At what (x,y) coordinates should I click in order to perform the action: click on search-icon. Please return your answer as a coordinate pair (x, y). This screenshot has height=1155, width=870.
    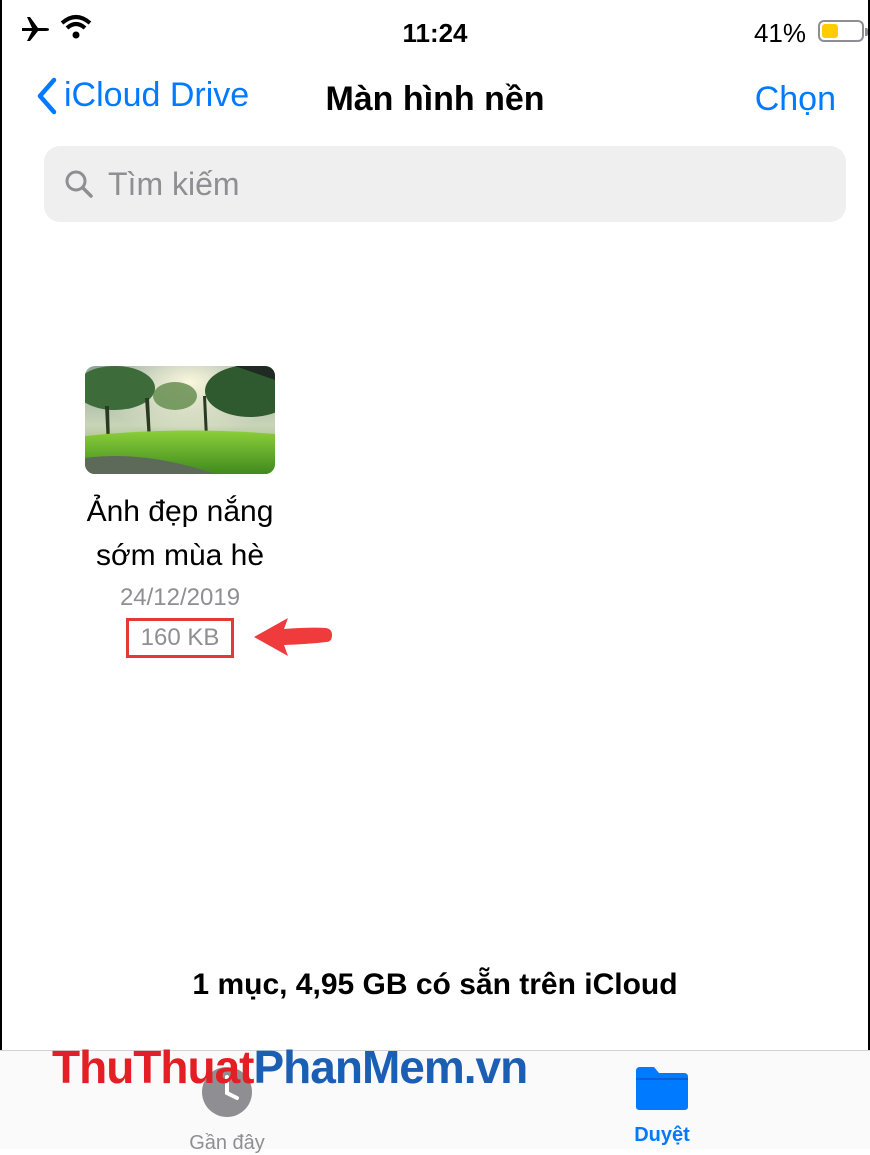
    Looking at the image, I should click on (79, 184).